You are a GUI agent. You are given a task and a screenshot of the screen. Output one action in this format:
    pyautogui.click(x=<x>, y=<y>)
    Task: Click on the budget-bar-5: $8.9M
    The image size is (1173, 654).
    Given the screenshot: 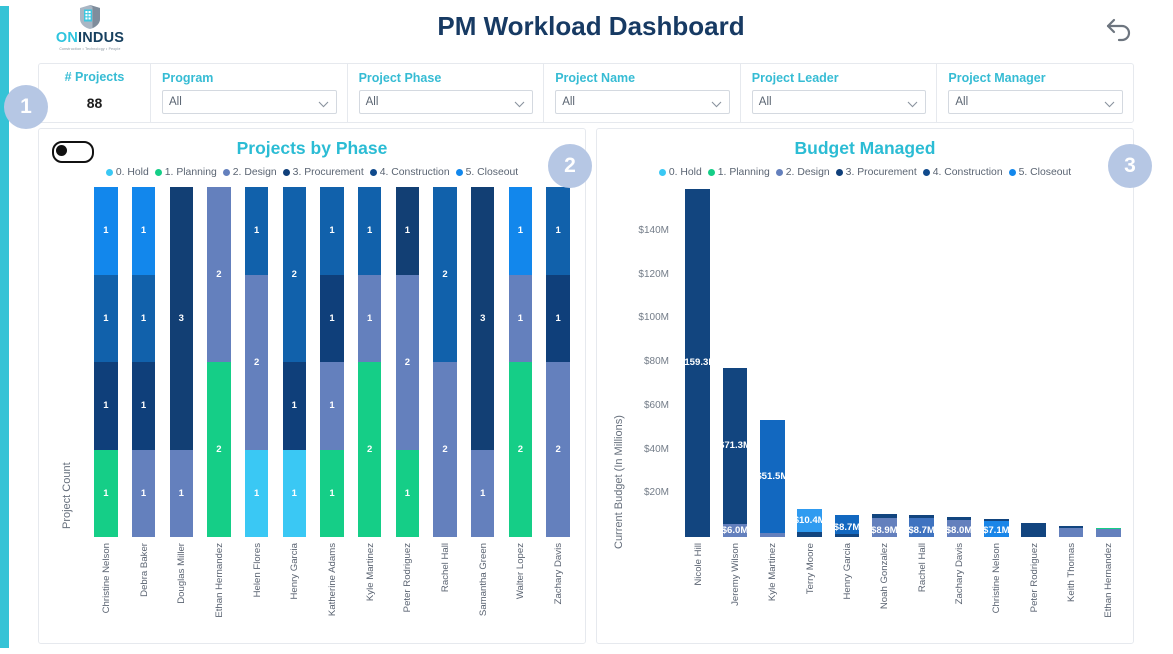 What is the action you would take?
    pyautogui.click(x=884, y=525)
    